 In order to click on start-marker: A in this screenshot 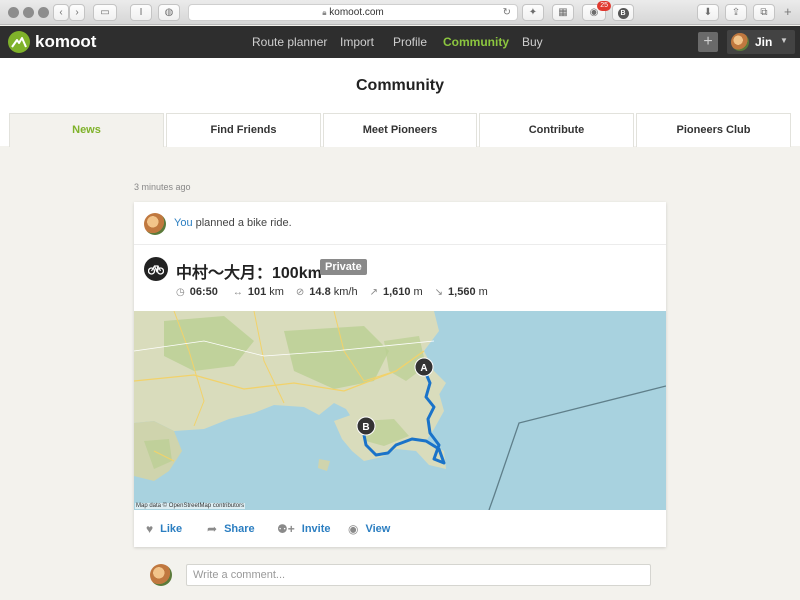, I will do `click(424, 367)`.